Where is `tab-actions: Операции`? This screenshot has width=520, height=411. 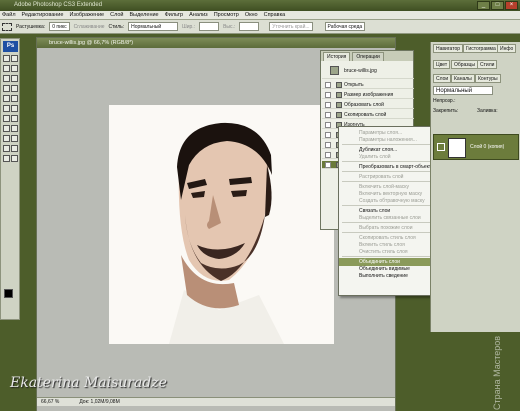
tab-actions: Операции is located at coordinates (368, 56).